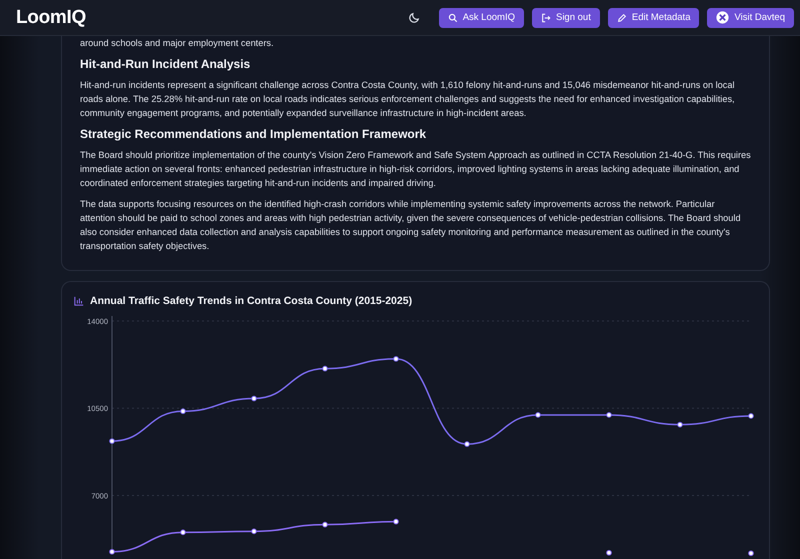  What do you see at coordinates (251, 301) in the screenshot?
I see `chart-title: Annual Traffic Safety Trends in Contra Costa County (2015-2025)` at bounding box center [251, 301].